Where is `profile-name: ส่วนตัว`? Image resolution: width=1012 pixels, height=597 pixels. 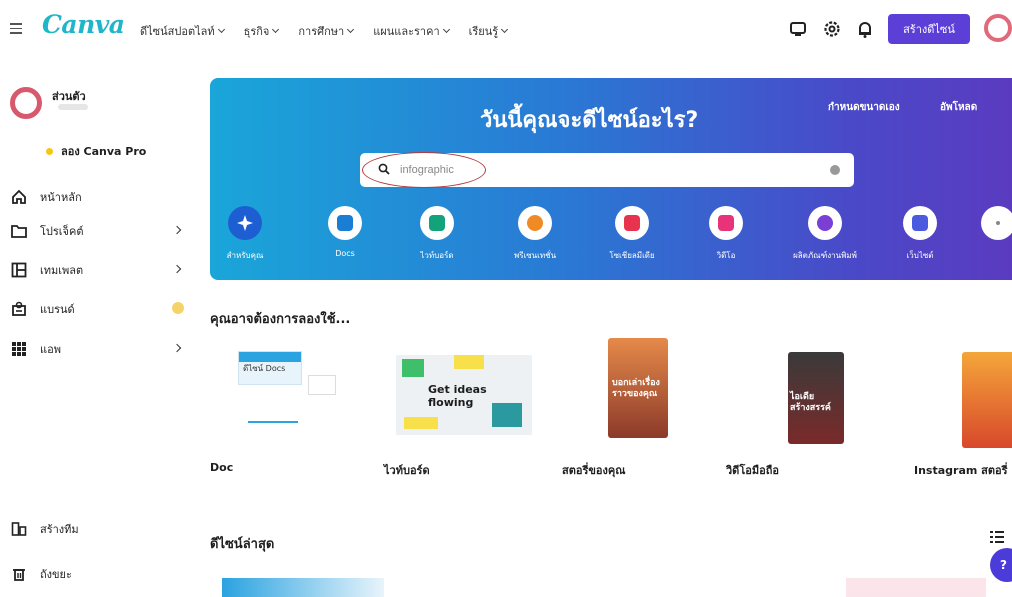 profile-name: ส่วนตัว is located at coordinates (69, 96).